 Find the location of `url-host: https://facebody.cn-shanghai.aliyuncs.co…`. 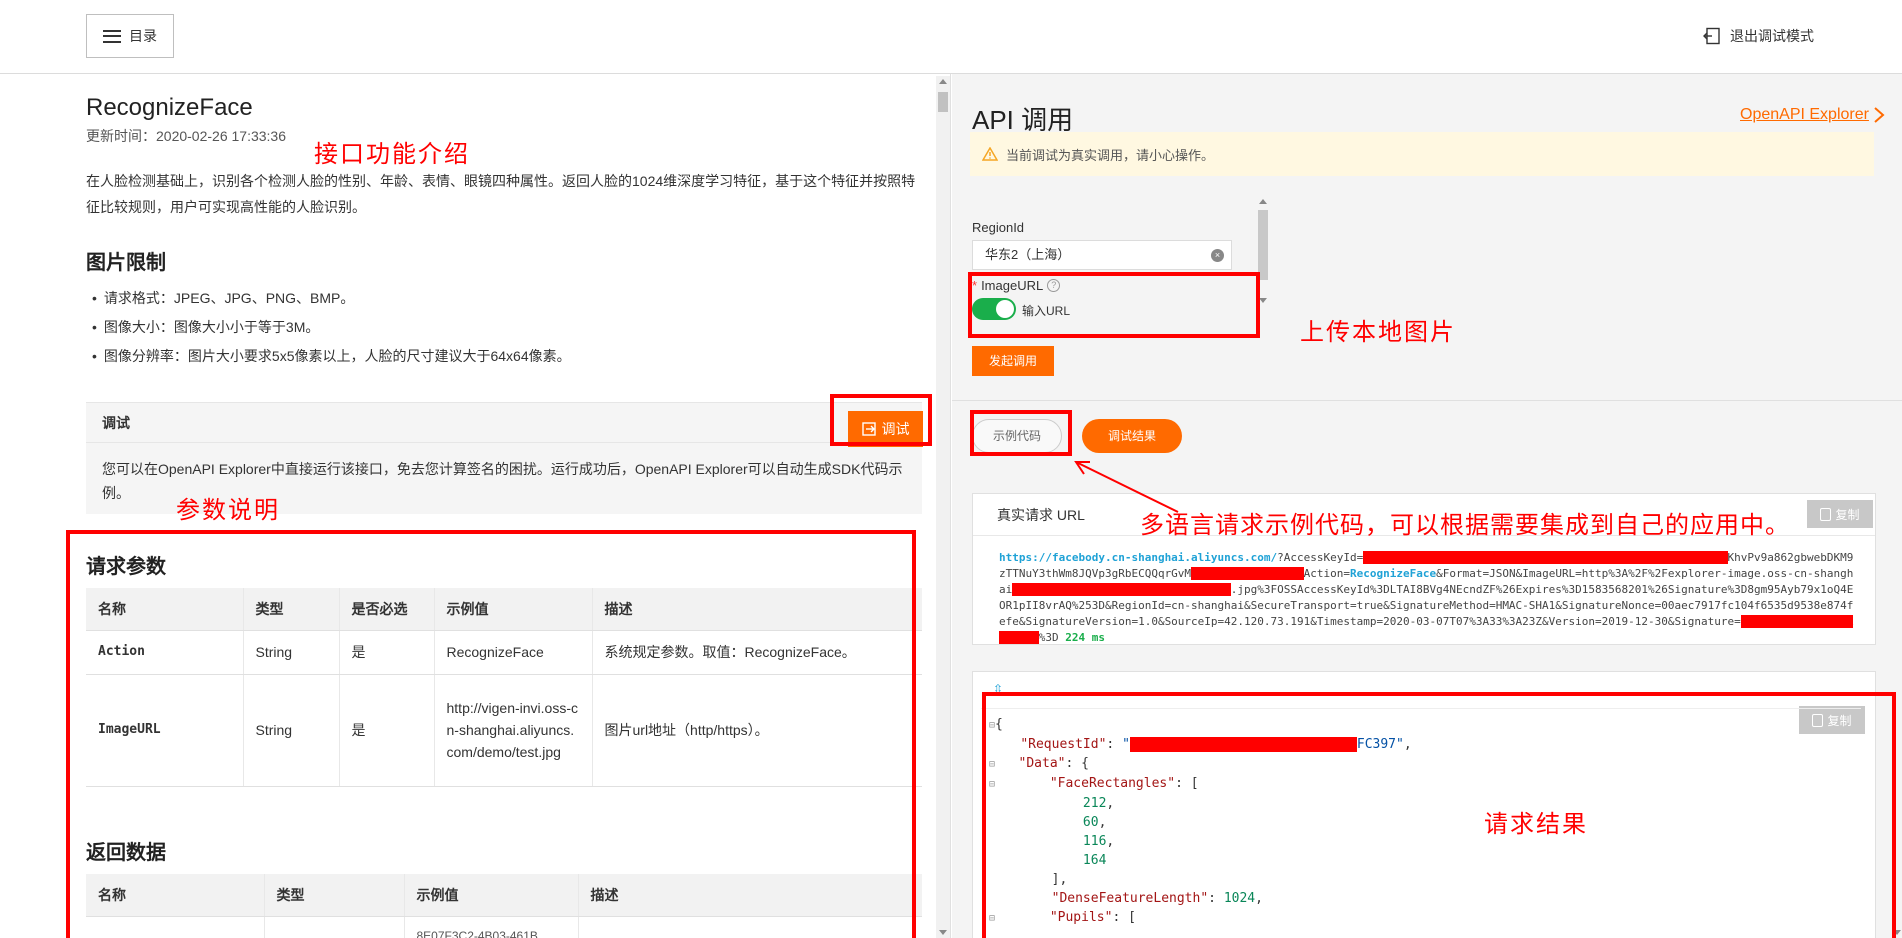

url-host: https://facebody.cn-shanghai.aliyuncs.co… is located at coordinates (1138, 557).